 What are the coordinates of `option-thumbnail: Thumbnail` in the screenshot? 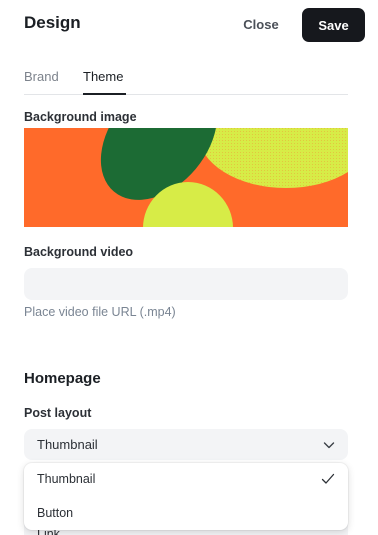 It's located at (186, 479).